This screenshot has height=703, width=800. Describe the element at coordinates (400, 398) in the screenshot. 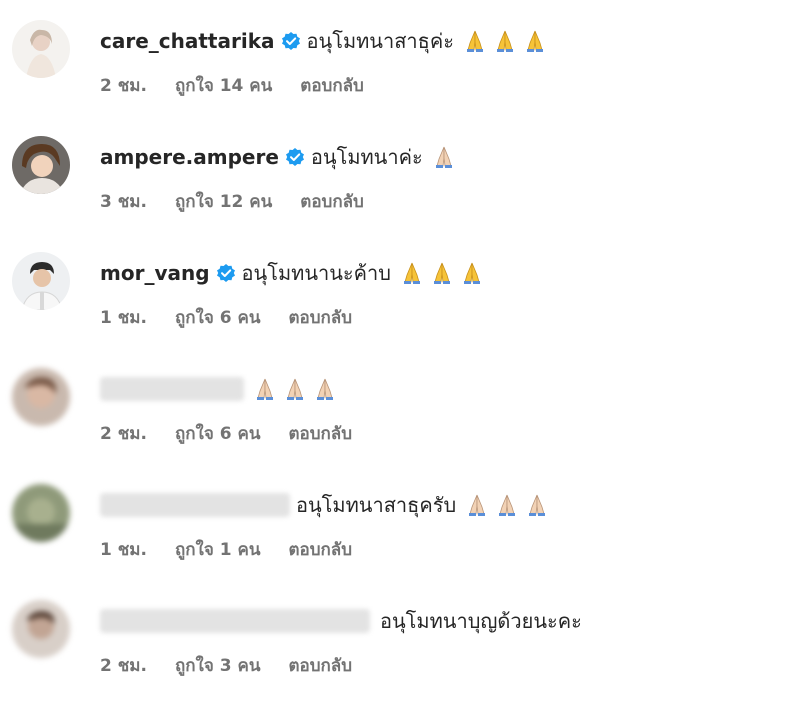

I see `comment-item: 2 ชม. ถูกใจ 6 คน ตอบกลับ` at that location.